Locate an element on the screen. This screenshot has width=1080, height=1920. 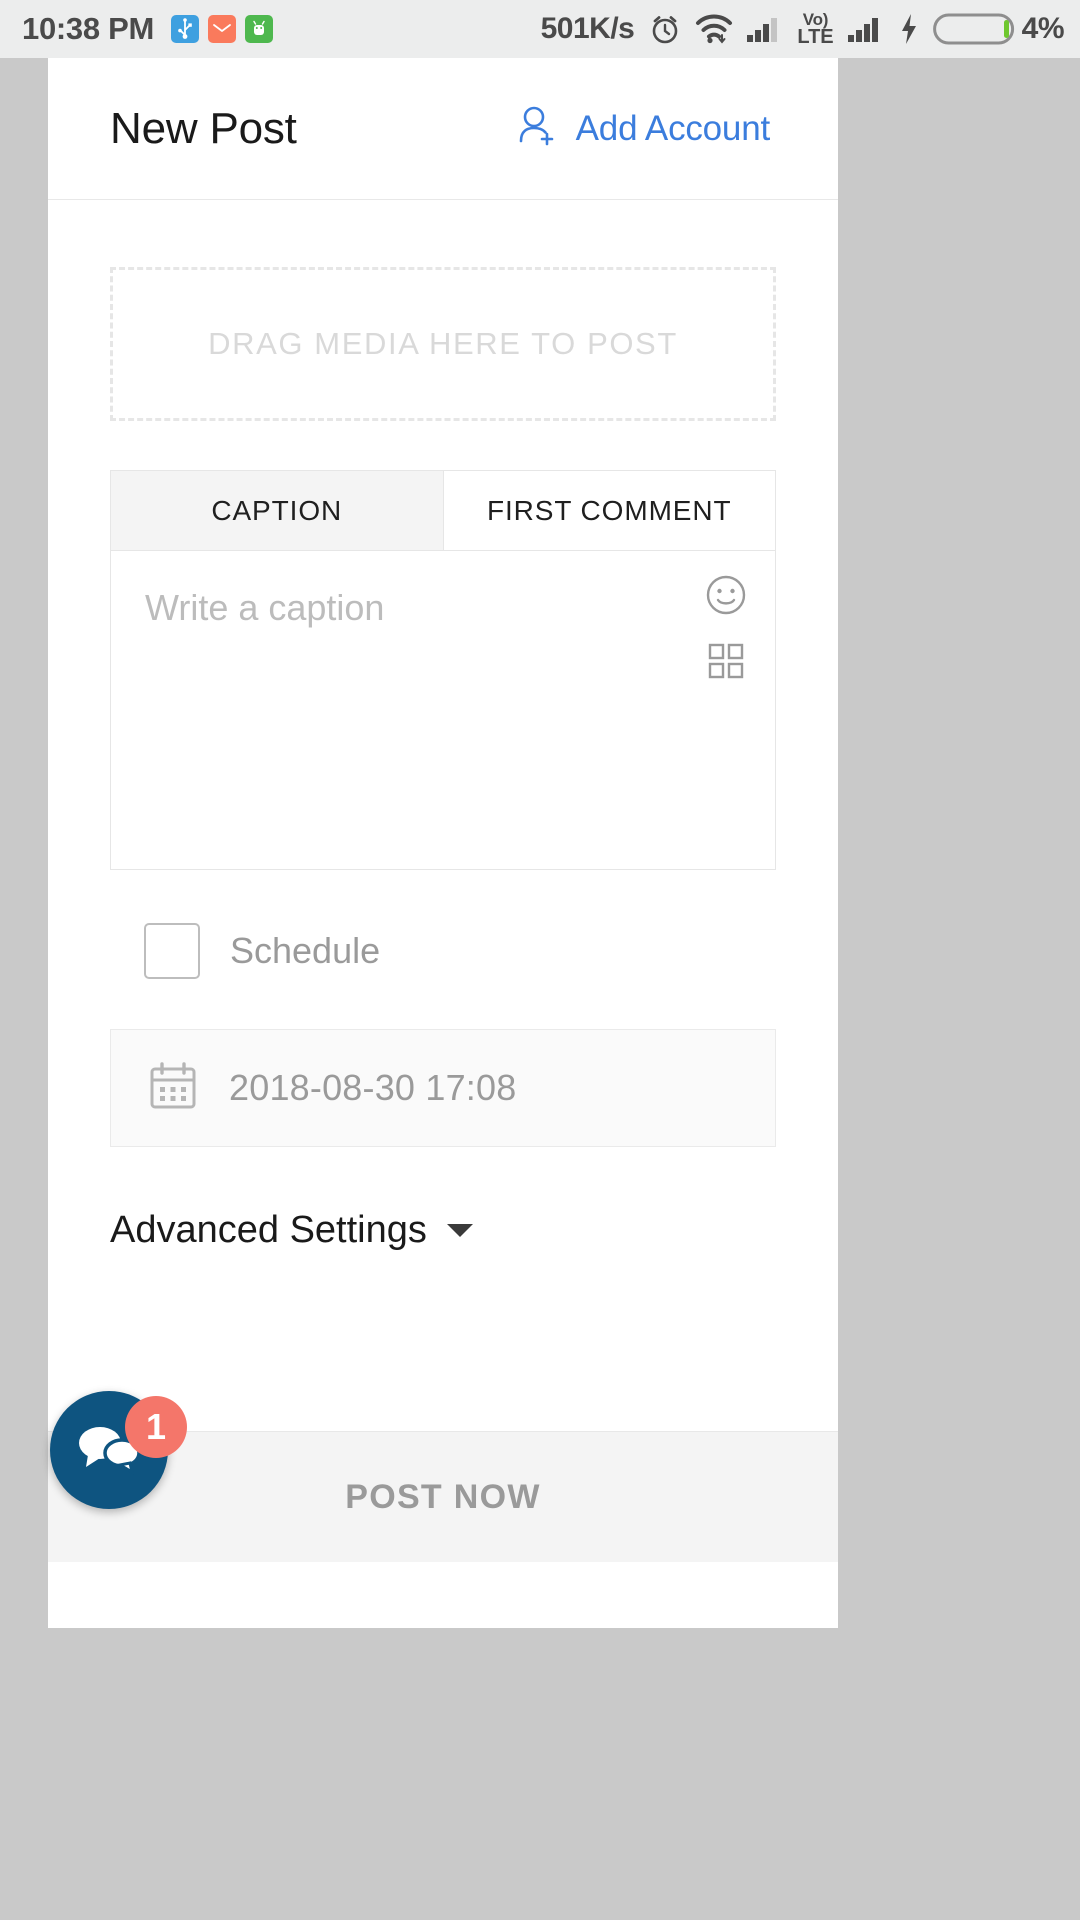
status-bar: 10:38 PM 501K/s Vo) LTE 4% is located at coordinates (540, 29).